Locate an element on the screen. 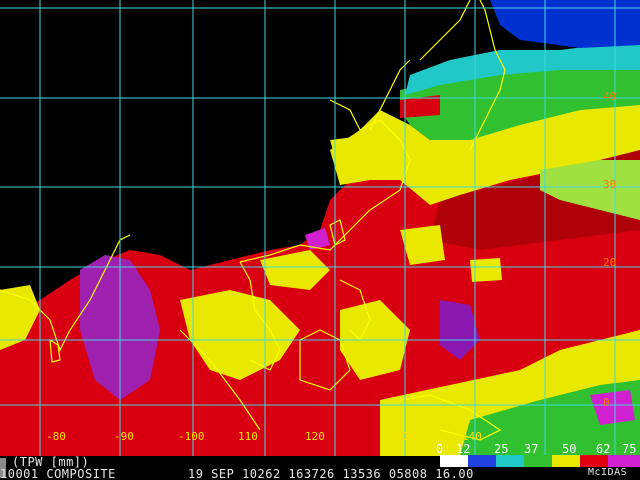  lat-label-30: 30 is located at coordinates (610, 184).